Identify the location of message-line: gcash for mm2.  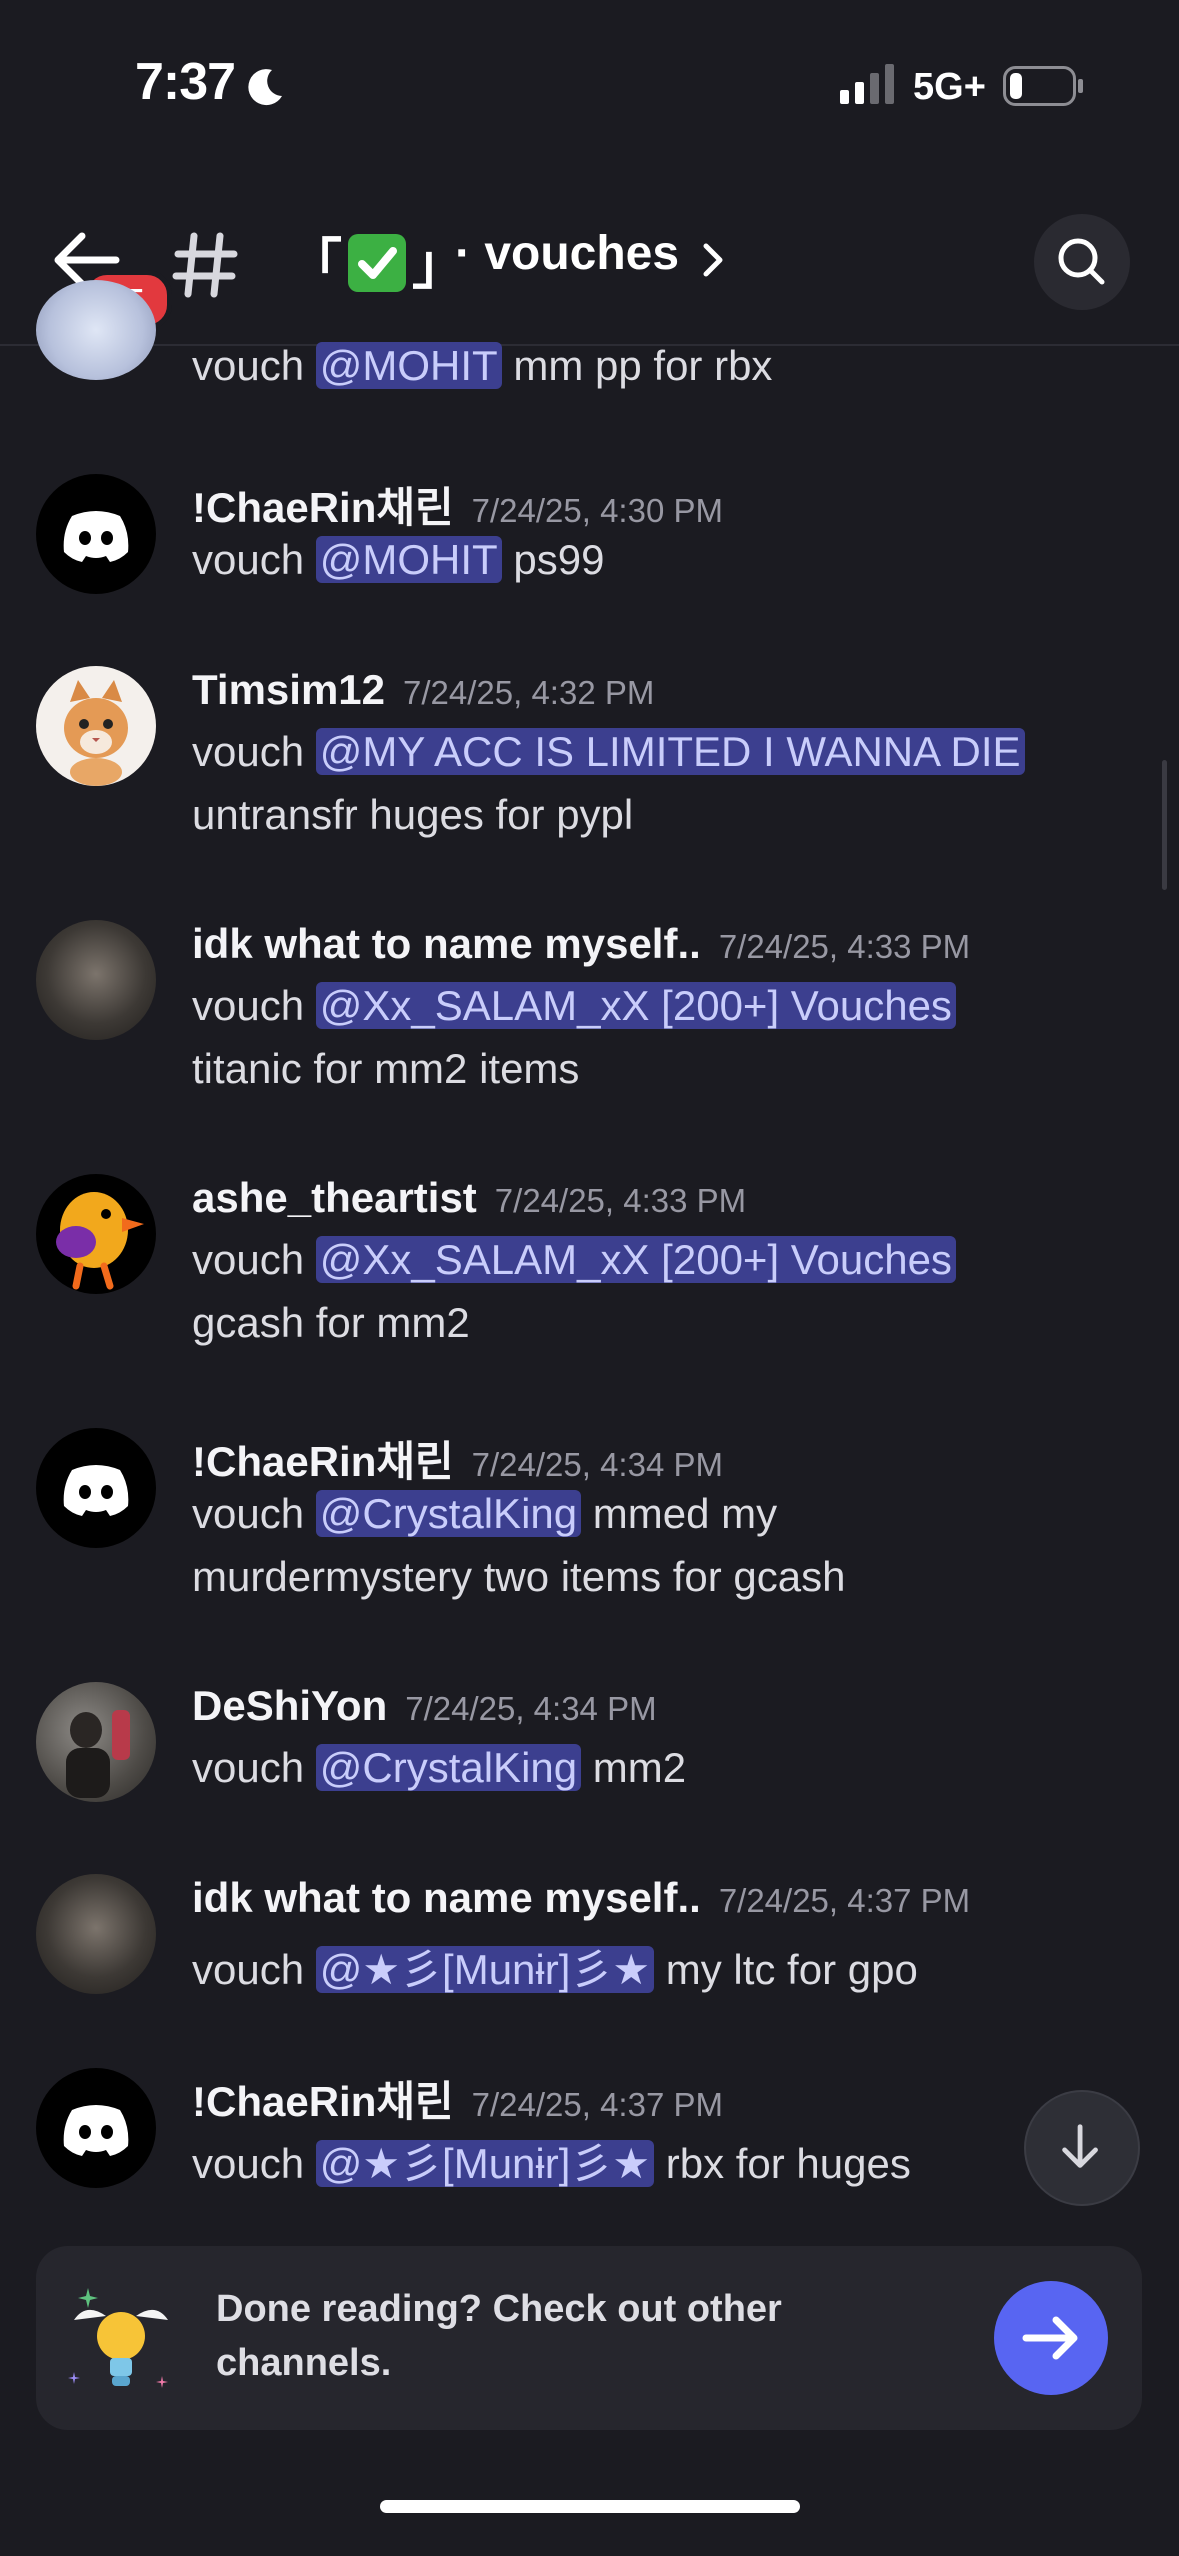
(331, 1323).